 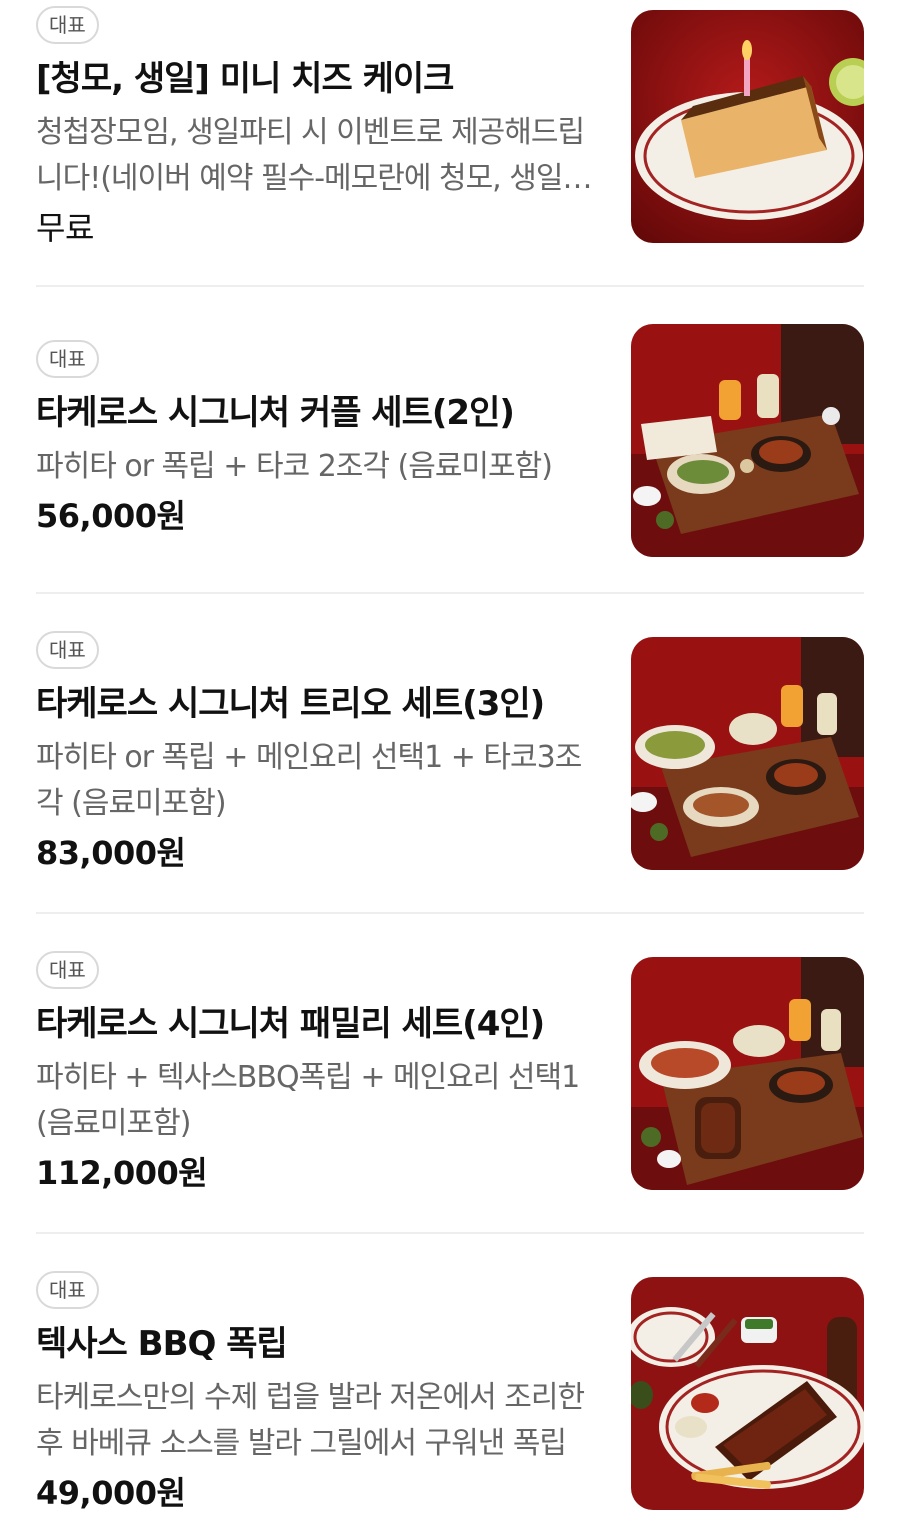 I want to click on menu-item-description: 파히타 or 폭립 + 타코 2조각 (음료미포함), so click(x=294, y=466).